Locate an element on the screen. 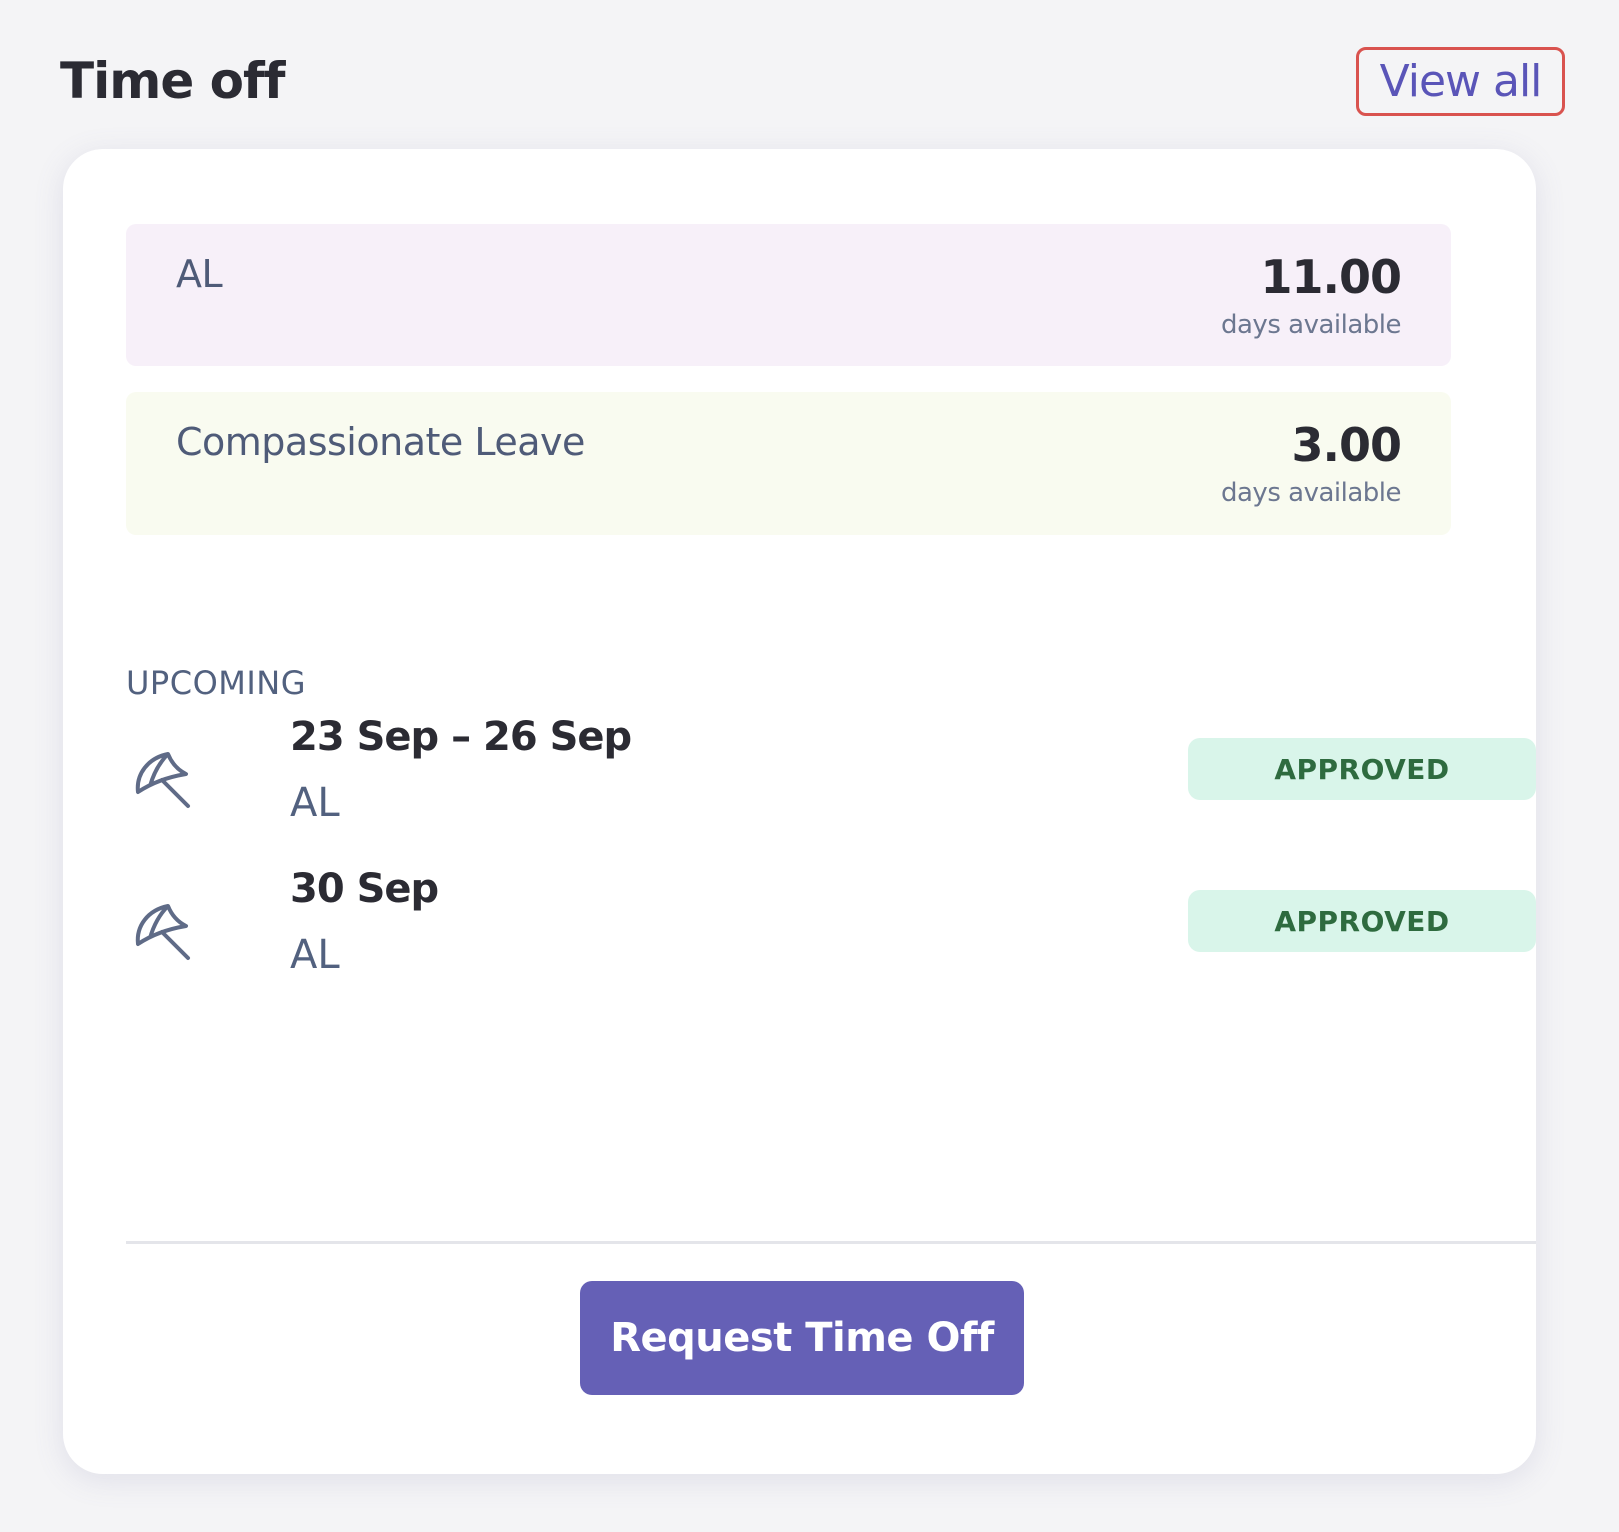 The image size is (1619, 1532). upcoming-heading: UPCOMING is located at coordinates (216, 683).